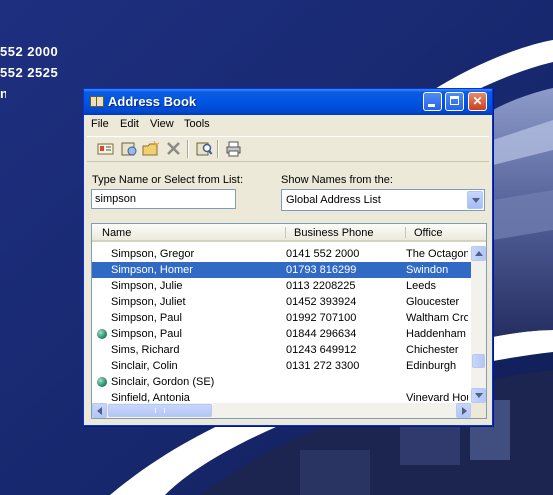 The height and width of the screenshot is (495, 553). What do you see at coordinates (288, 102) in the screenshot?
I see `title-bar: Address Book ✕` at bounding box center [288, 102].